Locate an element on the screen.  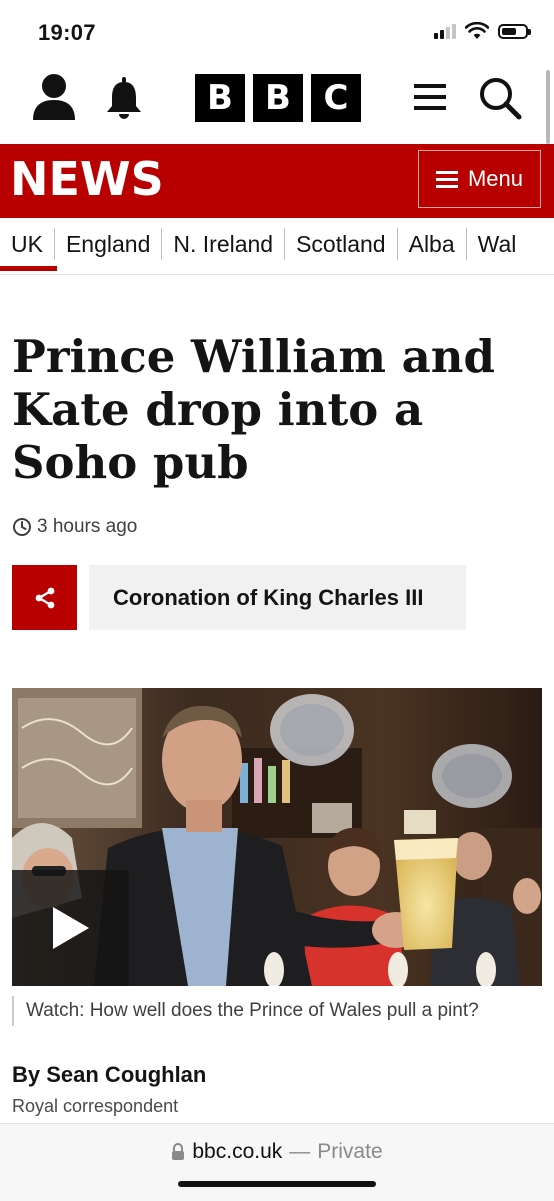
play-icon is located at coordinates (70, 928).